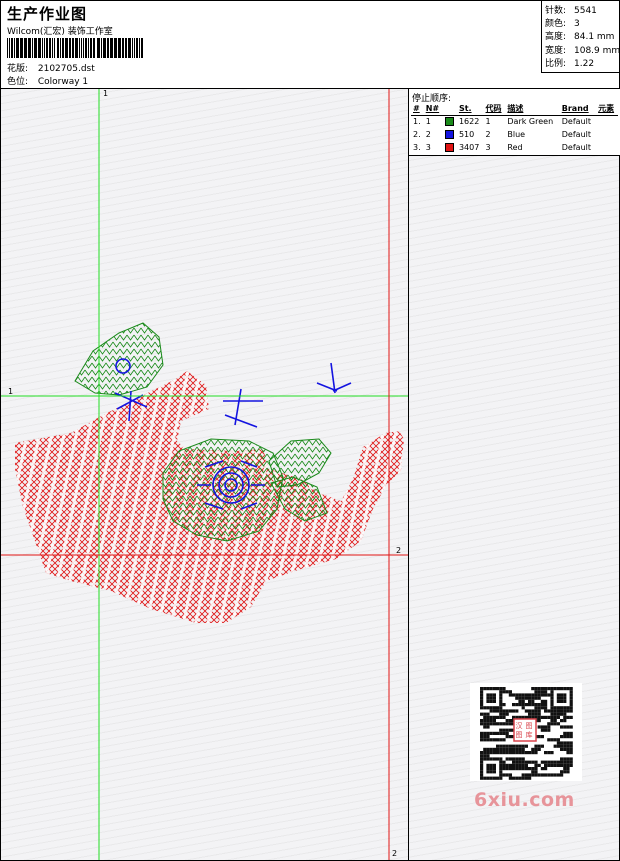  I want to click on qr-code: 汉图图库, so click(526, 732).